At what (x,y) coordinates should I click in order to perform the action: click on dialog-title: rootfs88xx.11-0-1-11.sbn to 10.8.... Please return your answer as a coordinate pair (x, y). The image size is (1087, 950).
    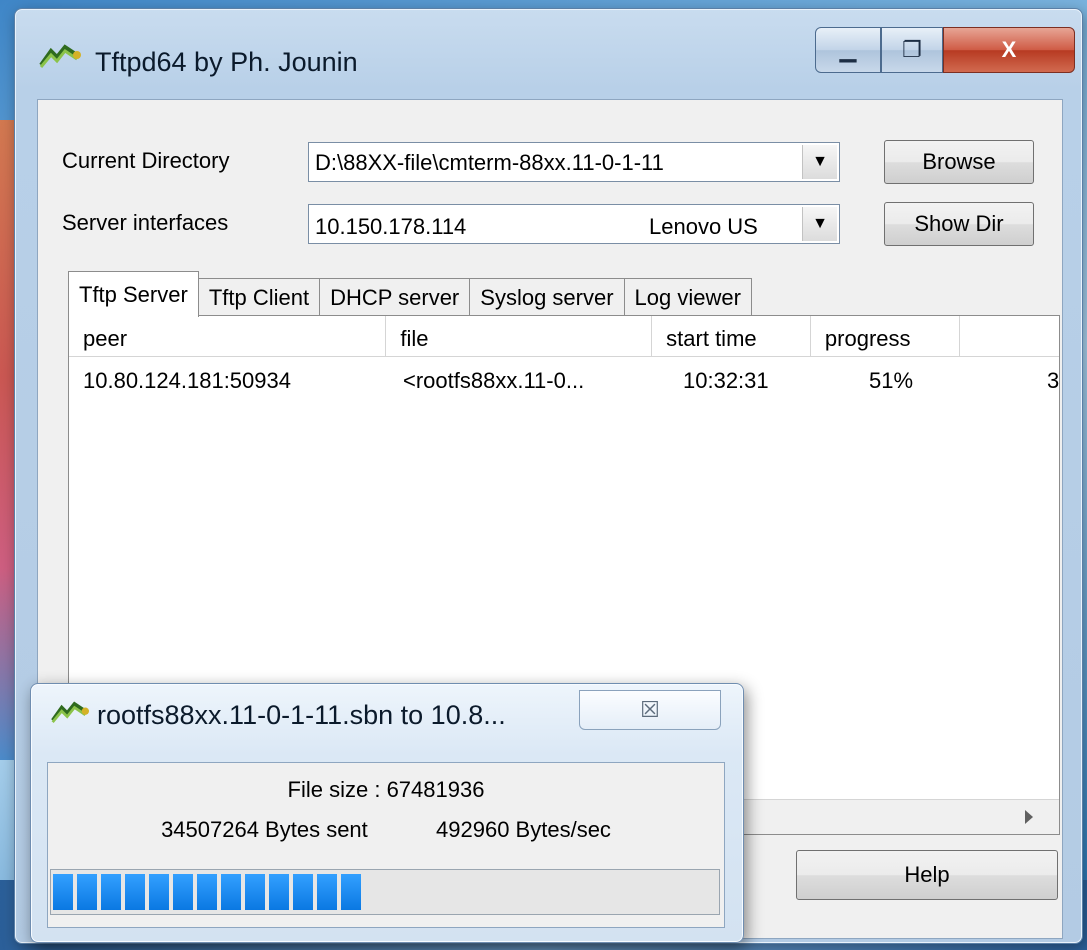
    Looking at the image, I should click on (301, 715).